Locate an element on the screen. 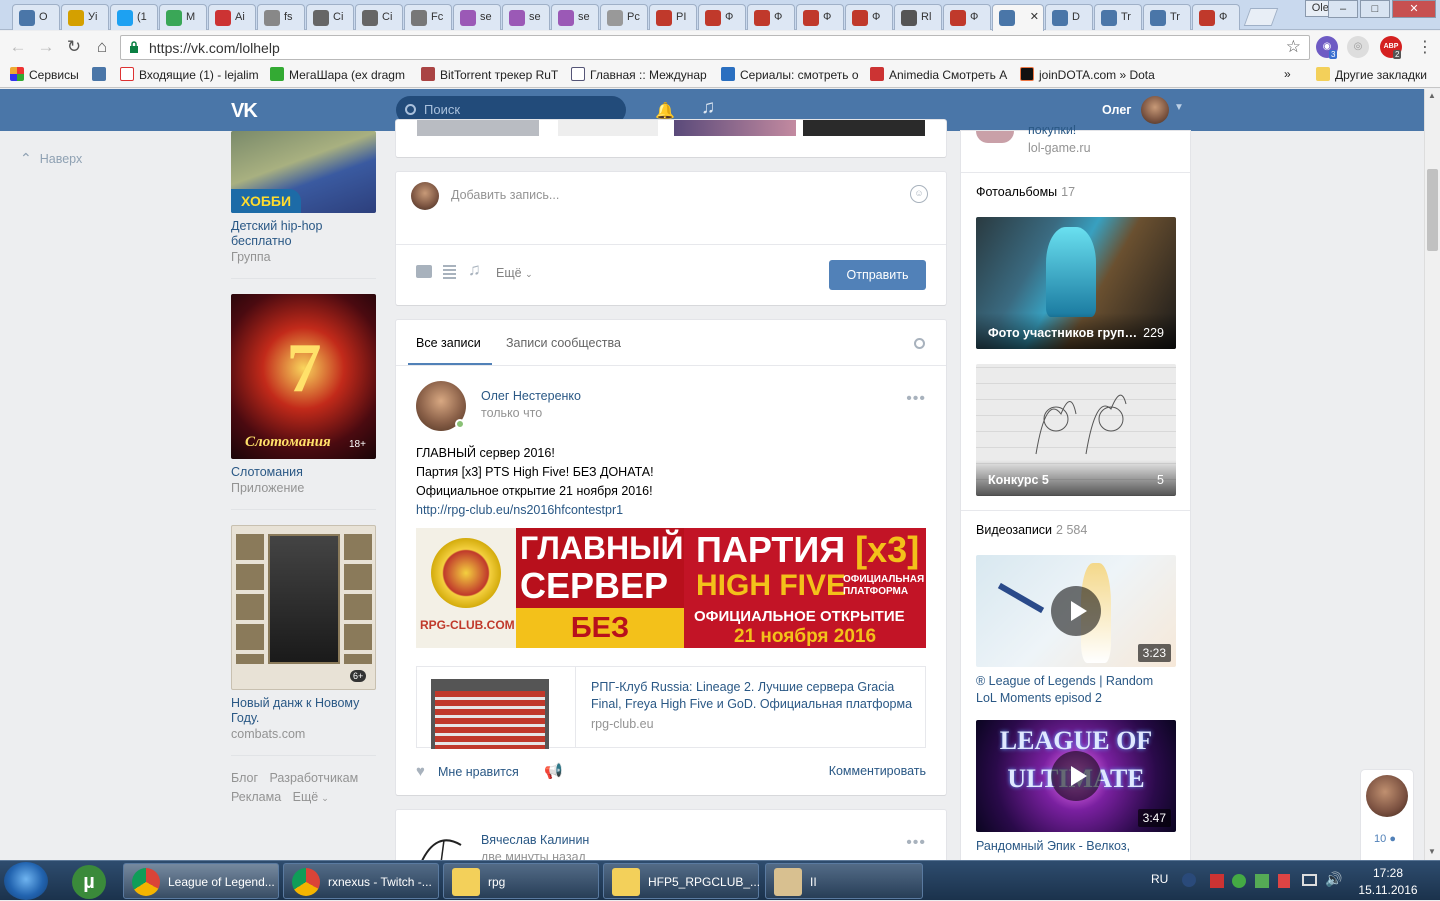 This screenshot has height=901, width=1440. address-bar: https://vk.com/lolhelp ☆ is located at coordinates (715, 47).